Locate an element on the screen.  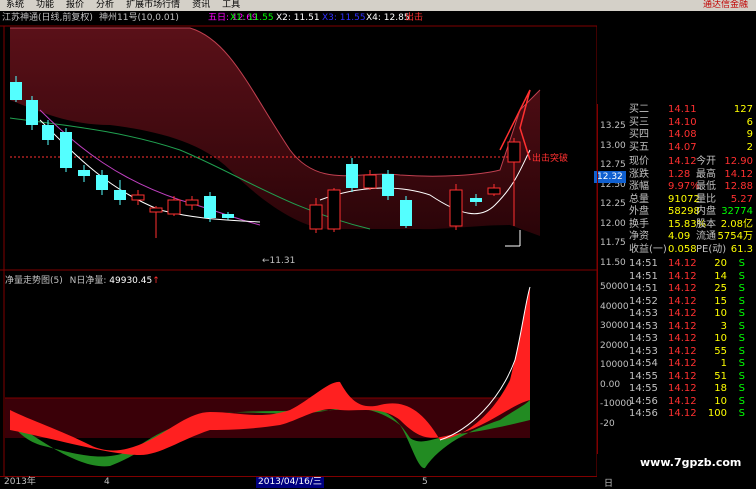
stat-row: 换手 15.83% 股本 2.08亿 is located at coordinates (677, 225).